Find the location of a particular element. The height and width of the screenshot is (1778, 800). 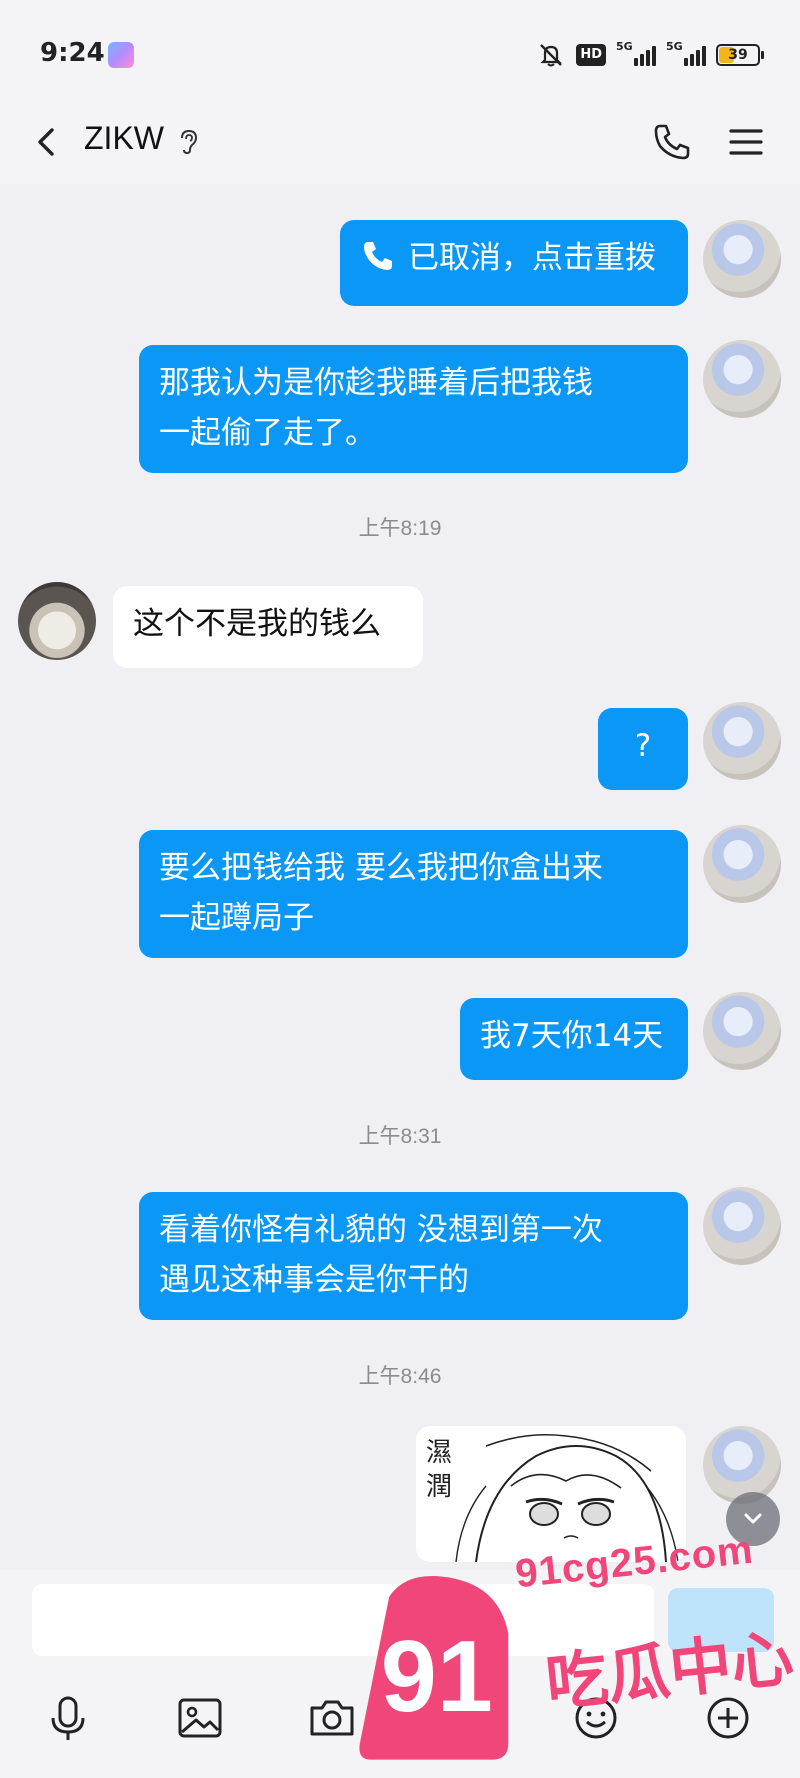

call-status-text: 已取消，点击重拨 is located at coordinates (532, 258).